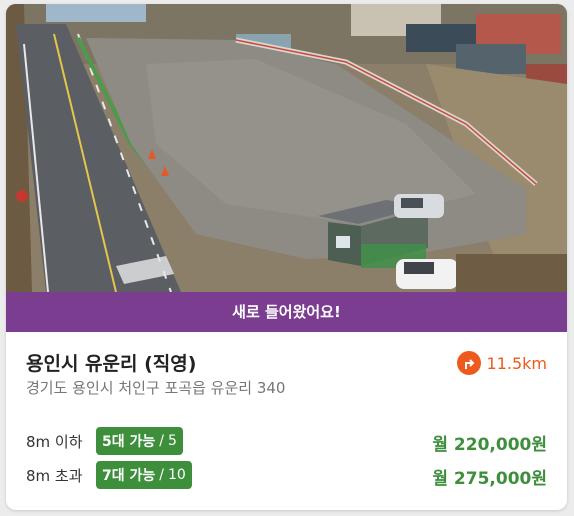 The image size is (574, 516). I want to click on price-over-8m: 월 275,000원, so click(489, 479).